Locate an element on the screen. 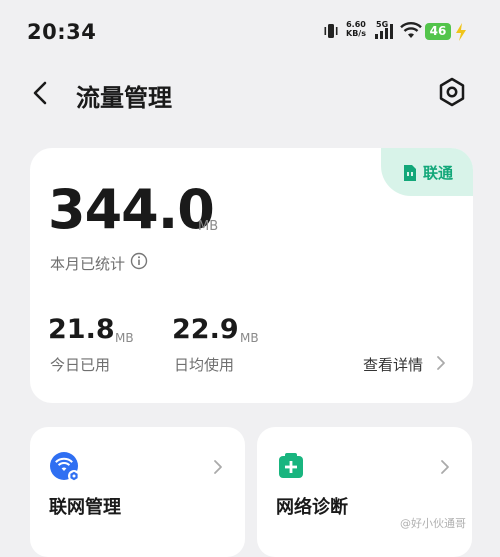 The image size is (500, 557). daily-average-unit: MB is located at coordinates (249, 338).